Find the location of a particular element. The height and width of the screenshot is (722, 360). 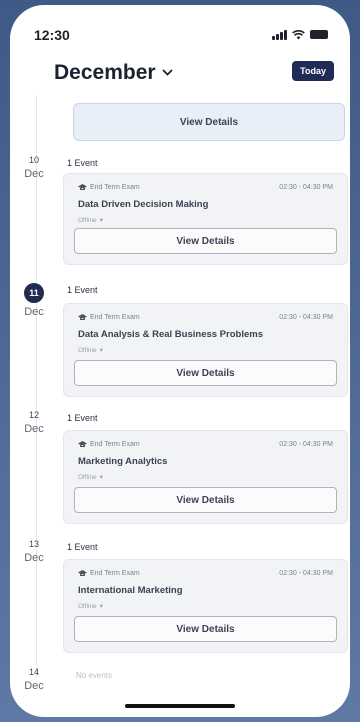

wifi-icon is located at coordinates (298, 34).